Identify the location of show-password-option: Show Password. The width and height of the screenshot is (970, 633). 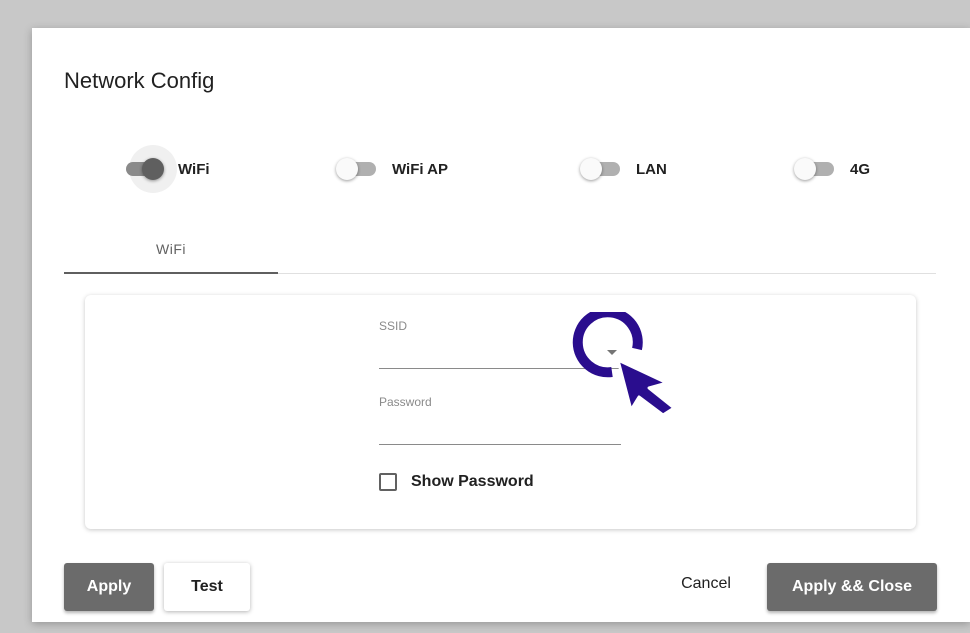
(456, 482).